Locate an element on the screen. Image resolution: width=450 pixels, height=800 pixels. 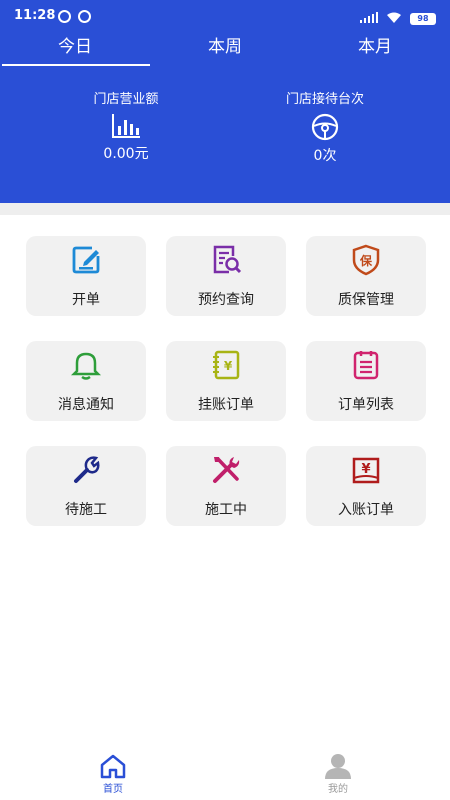
active-tab-indicator is located at coordinates (76, 65).